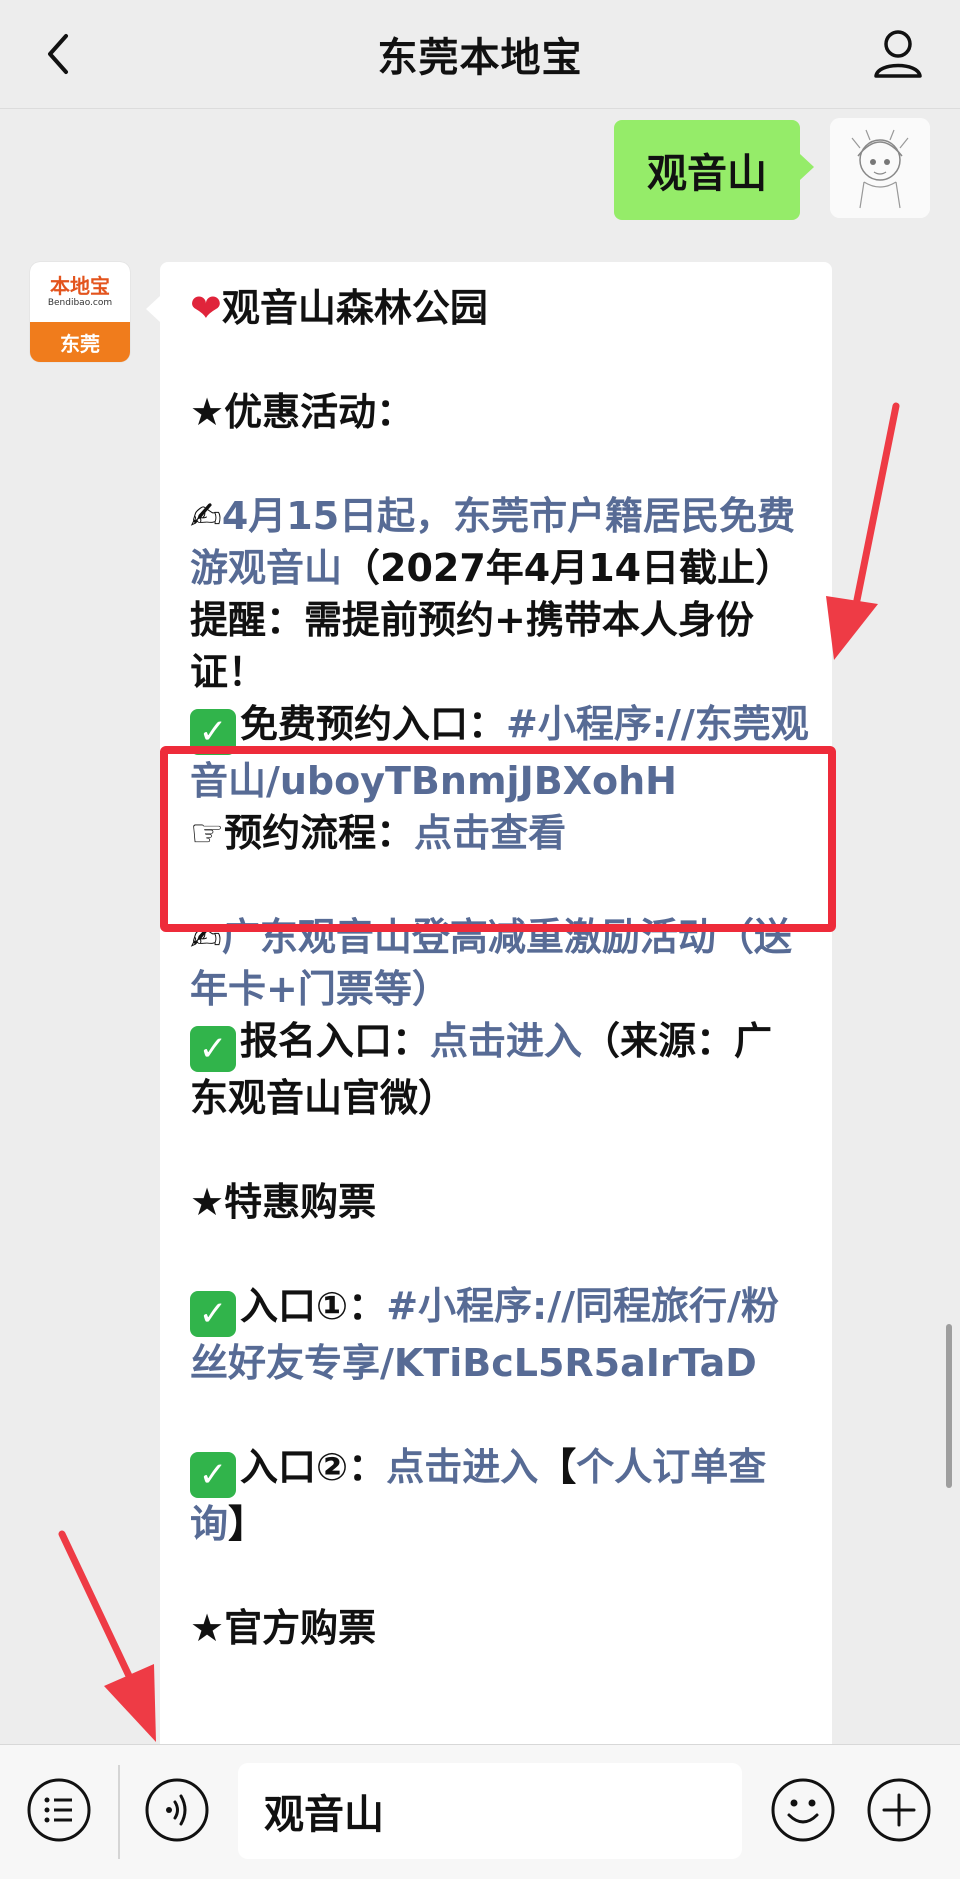  Describe the element at coordinates (490, 1811) in the screenshot. I see `message-input: 观音山` at that location.